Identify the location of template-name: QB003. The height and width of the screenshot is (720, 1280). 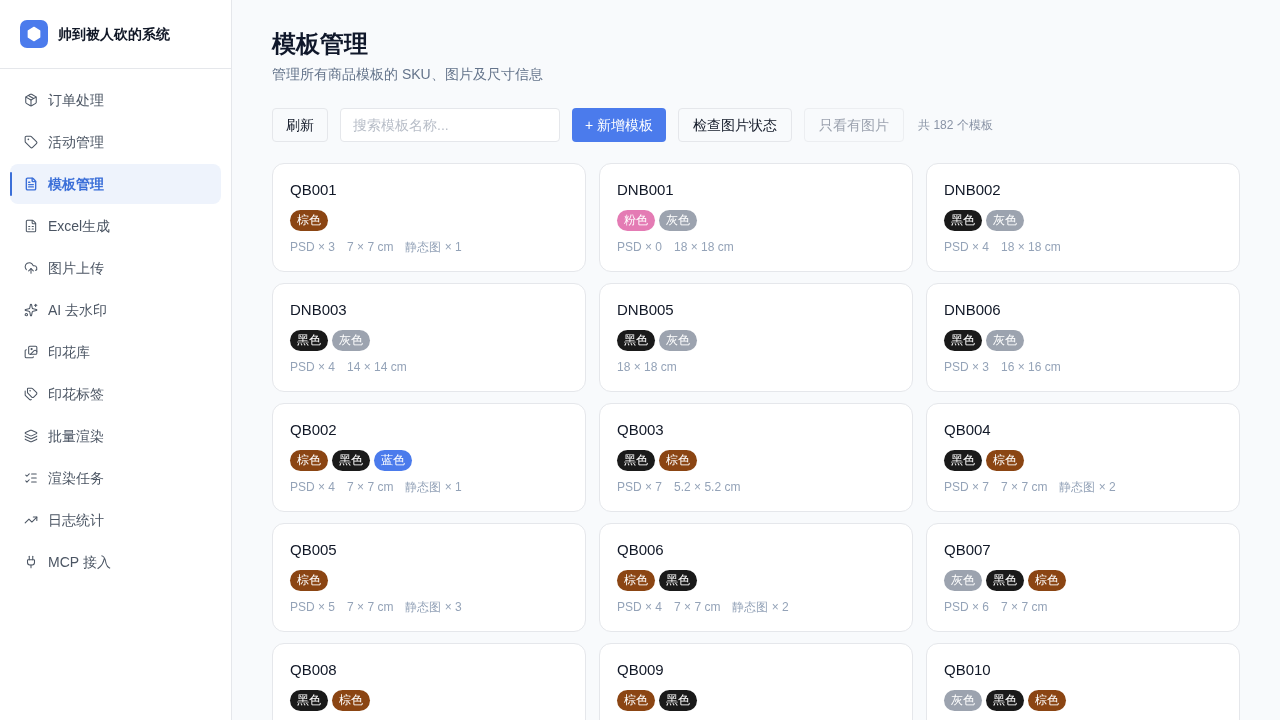
(641, 430).